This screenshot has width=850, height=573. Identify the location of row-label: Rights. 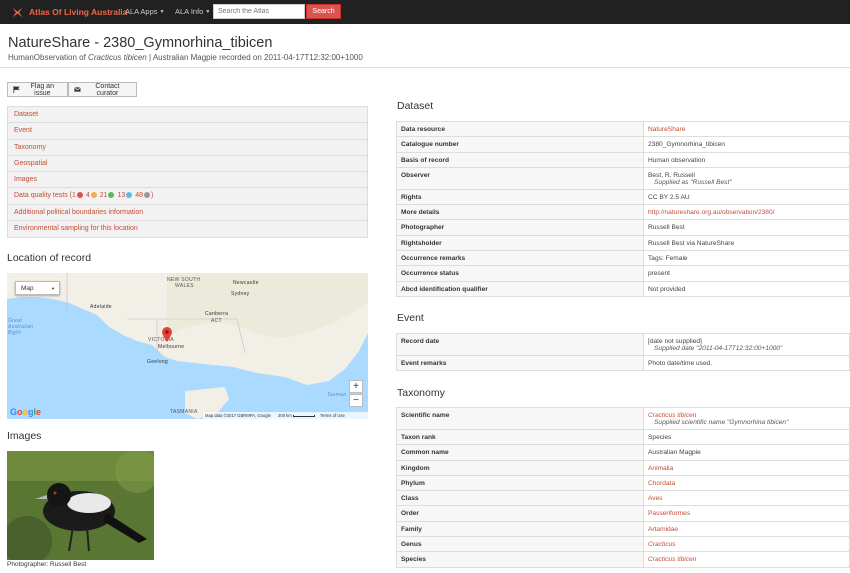
(520, 197).